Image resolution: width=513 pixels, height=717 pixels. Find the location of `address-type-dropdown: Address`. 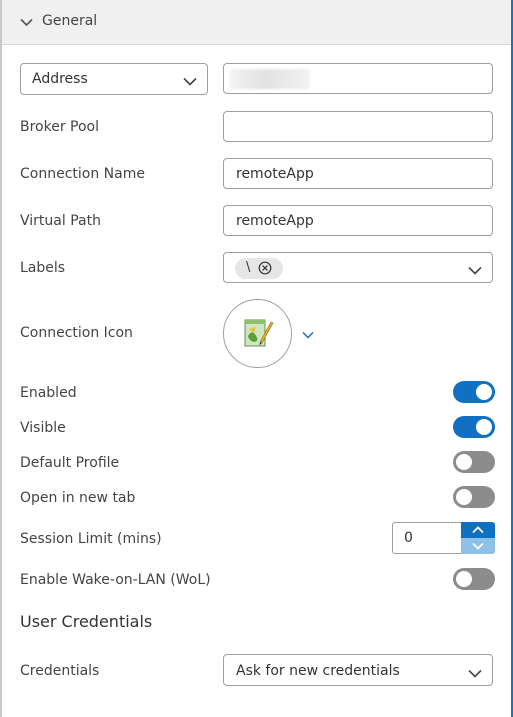

address-type-dropdown: Address is located at coordinates (114, 79).